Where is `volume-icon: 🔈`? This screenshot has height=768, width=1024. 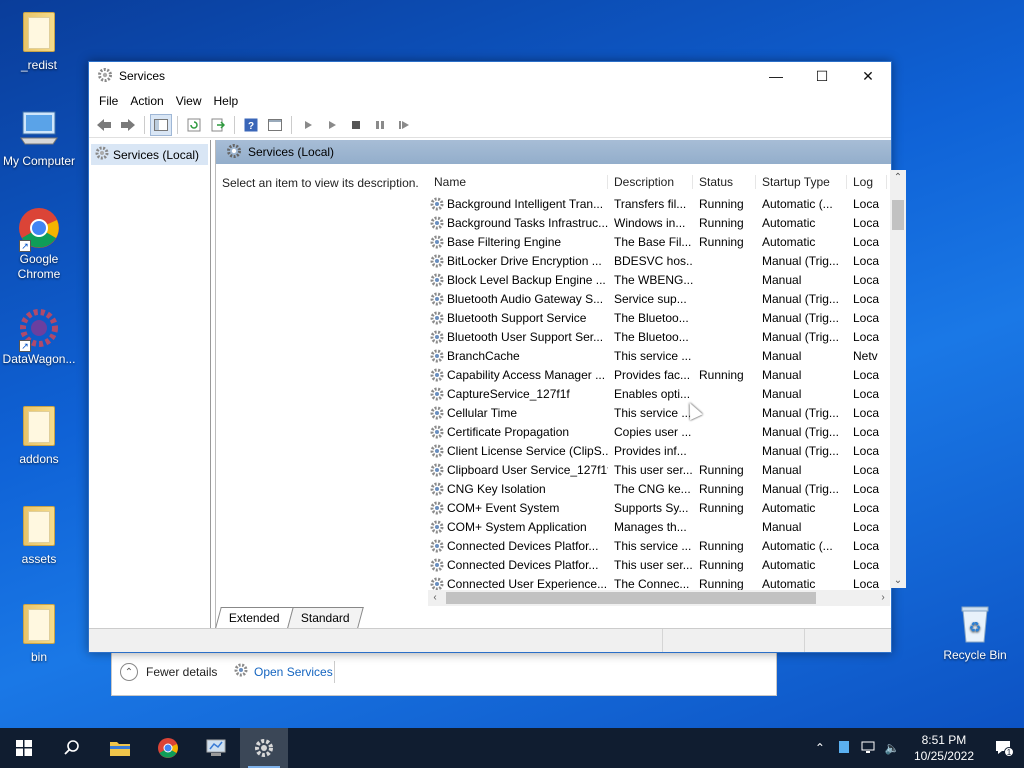 volume-icon: 🔈 is located at coordinates (892, 748).